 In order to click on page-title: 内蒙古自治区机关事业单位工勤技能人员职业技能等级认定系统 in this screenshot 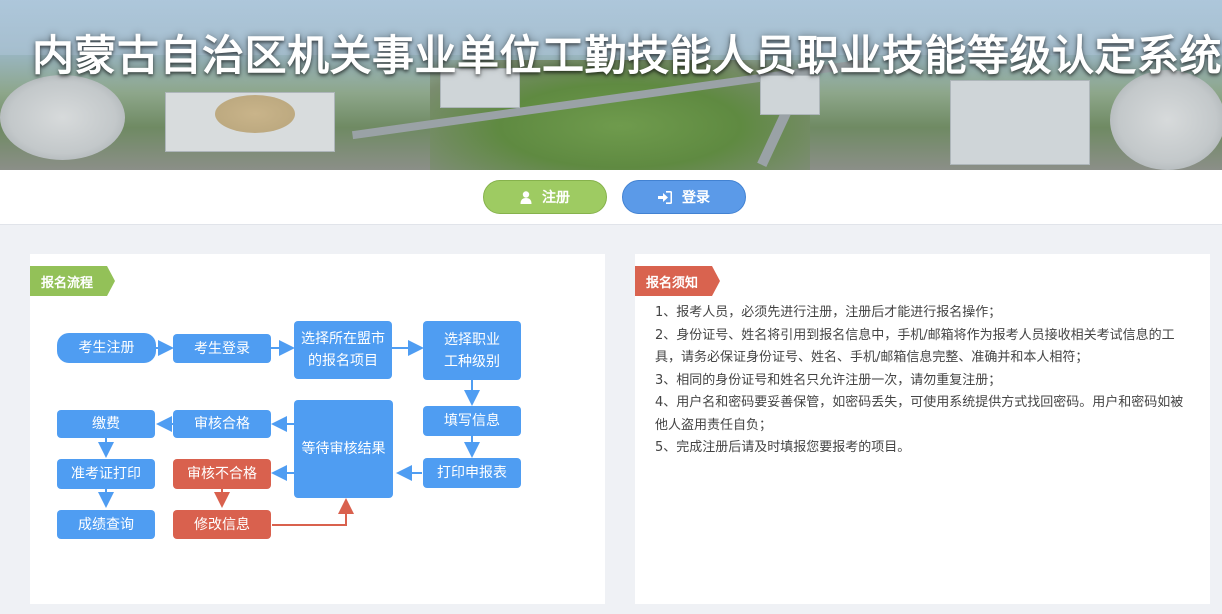, I will do `click(627, 55)`.